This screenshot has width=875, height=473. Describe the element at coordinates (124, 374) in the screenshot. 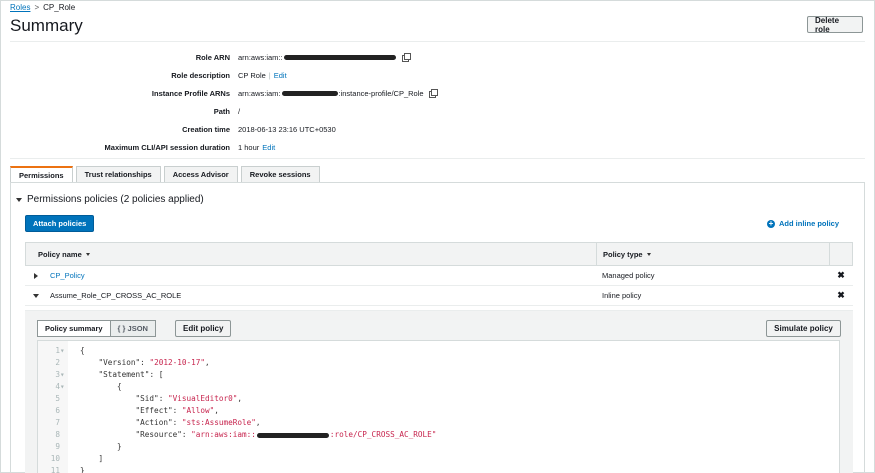

I see `json-key: "Statement"` at that location.